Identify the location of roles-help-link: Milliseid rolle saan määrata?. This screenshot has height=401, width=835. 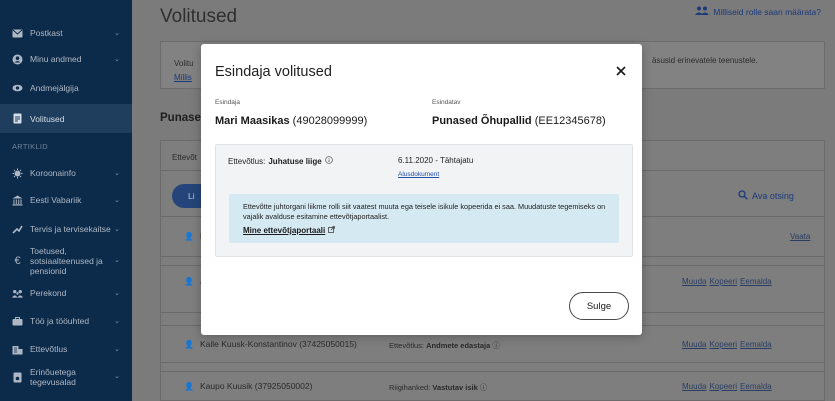
(758, 11).